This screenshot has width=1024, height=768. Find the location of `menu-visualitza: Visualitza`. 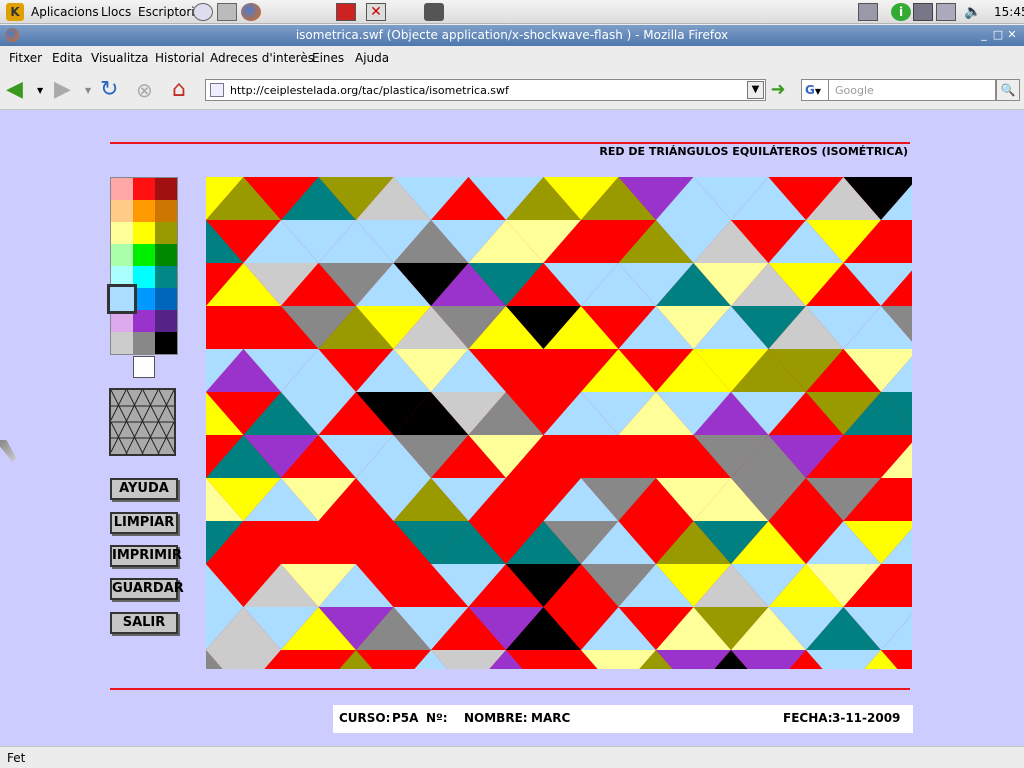

menu-visualitza: Visualitza is located at coordinates (120, 58).